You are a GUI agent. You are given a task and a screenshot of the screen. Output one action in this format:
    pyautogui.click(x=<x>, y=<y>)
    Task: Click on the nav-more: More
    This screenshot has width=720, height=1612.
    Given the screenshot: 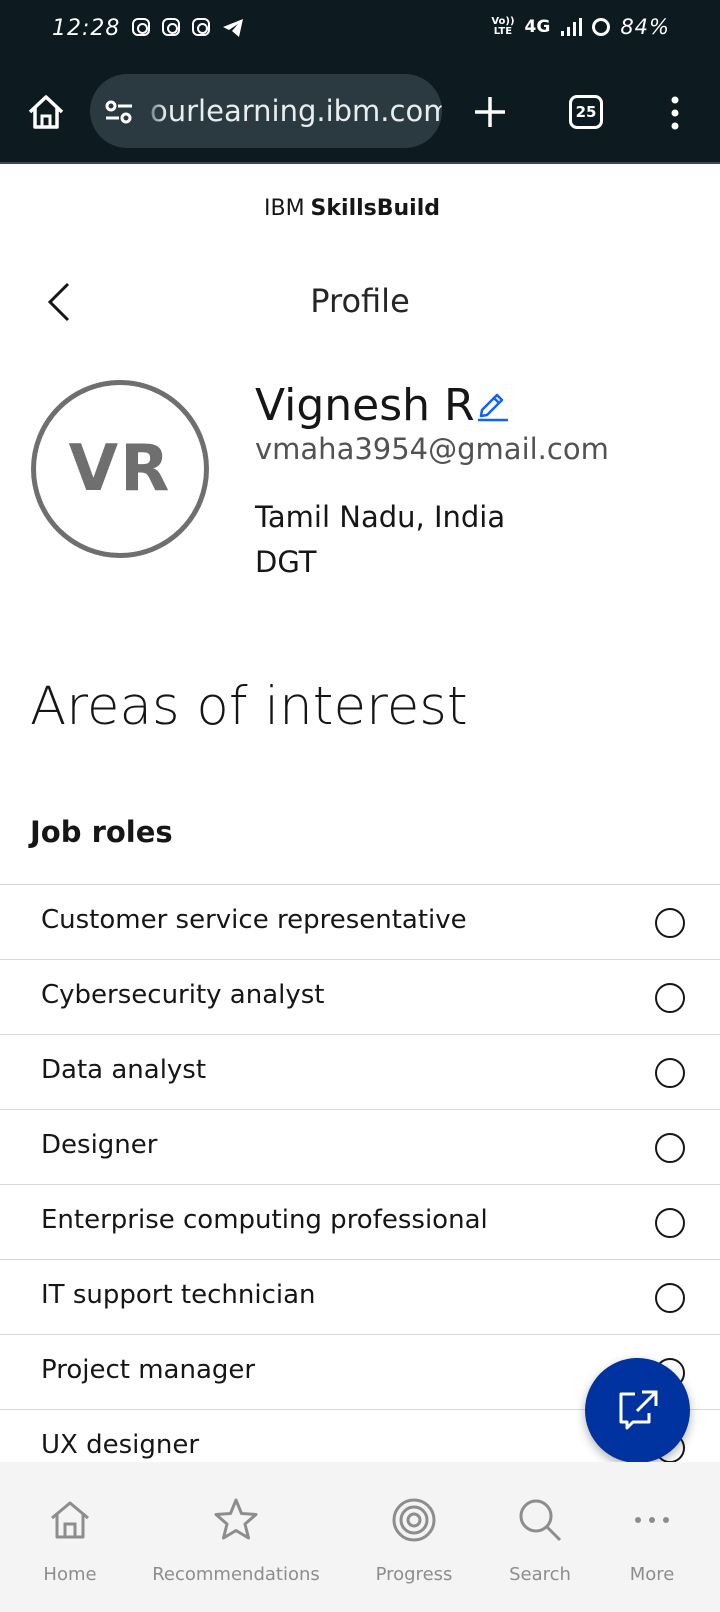 What is the action you would take?
    pyautogui.click(x=652, y=1537)
    